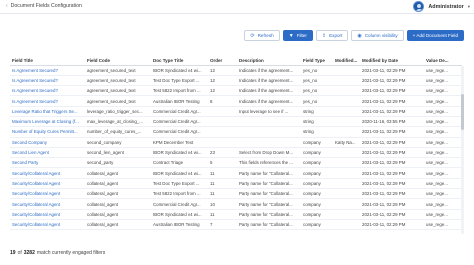  I want to click on column-visibility-button: ◉ Column visibility, so click(377, 35).